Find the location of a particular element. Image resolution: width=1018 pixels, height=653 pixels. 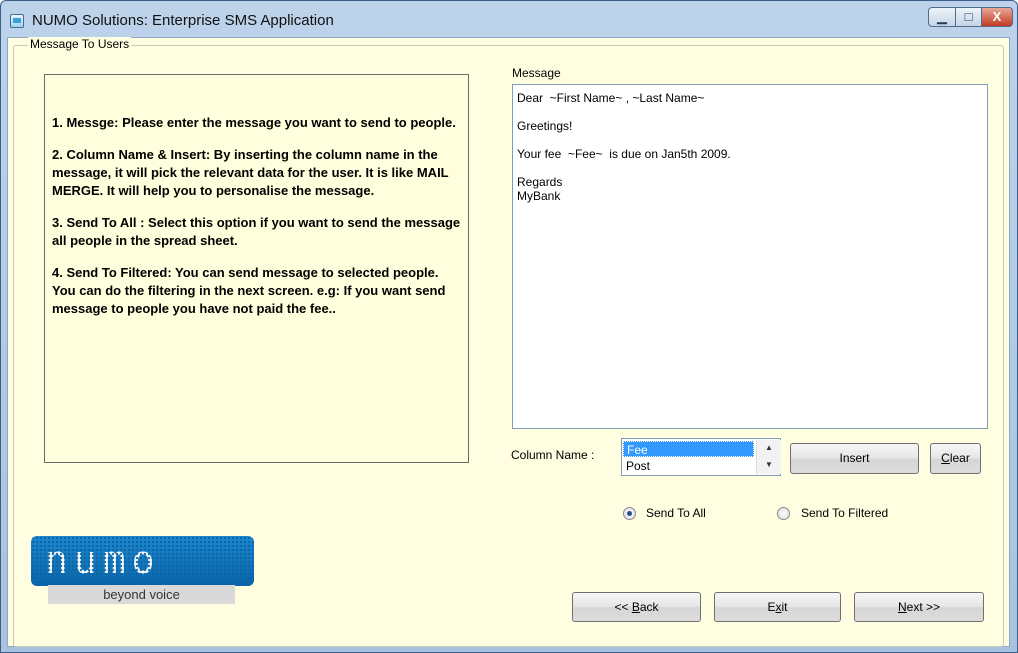

back-button: << Back is located at coordinates (636, 607).